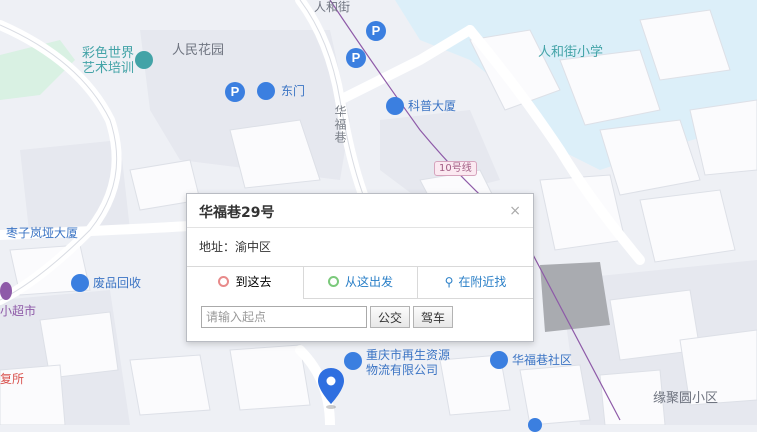 Image resolution: width=757 pixels, height=432 pixels. Describe the element at coordinates (482, 282) in the screenshot. I see `tab-search-nearby-label: 在附近找` at that location.